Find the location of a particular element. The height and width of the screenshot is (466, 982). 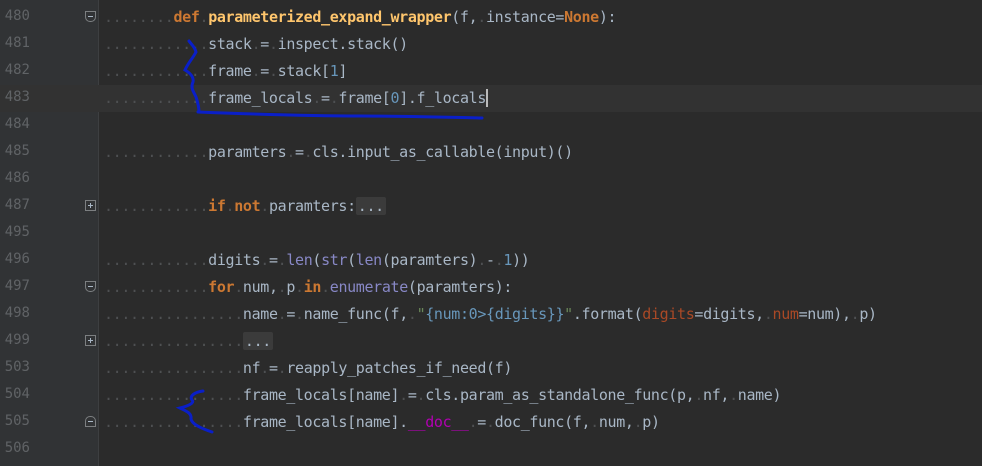

code-token: 1 is located at coordinates (508, 260).